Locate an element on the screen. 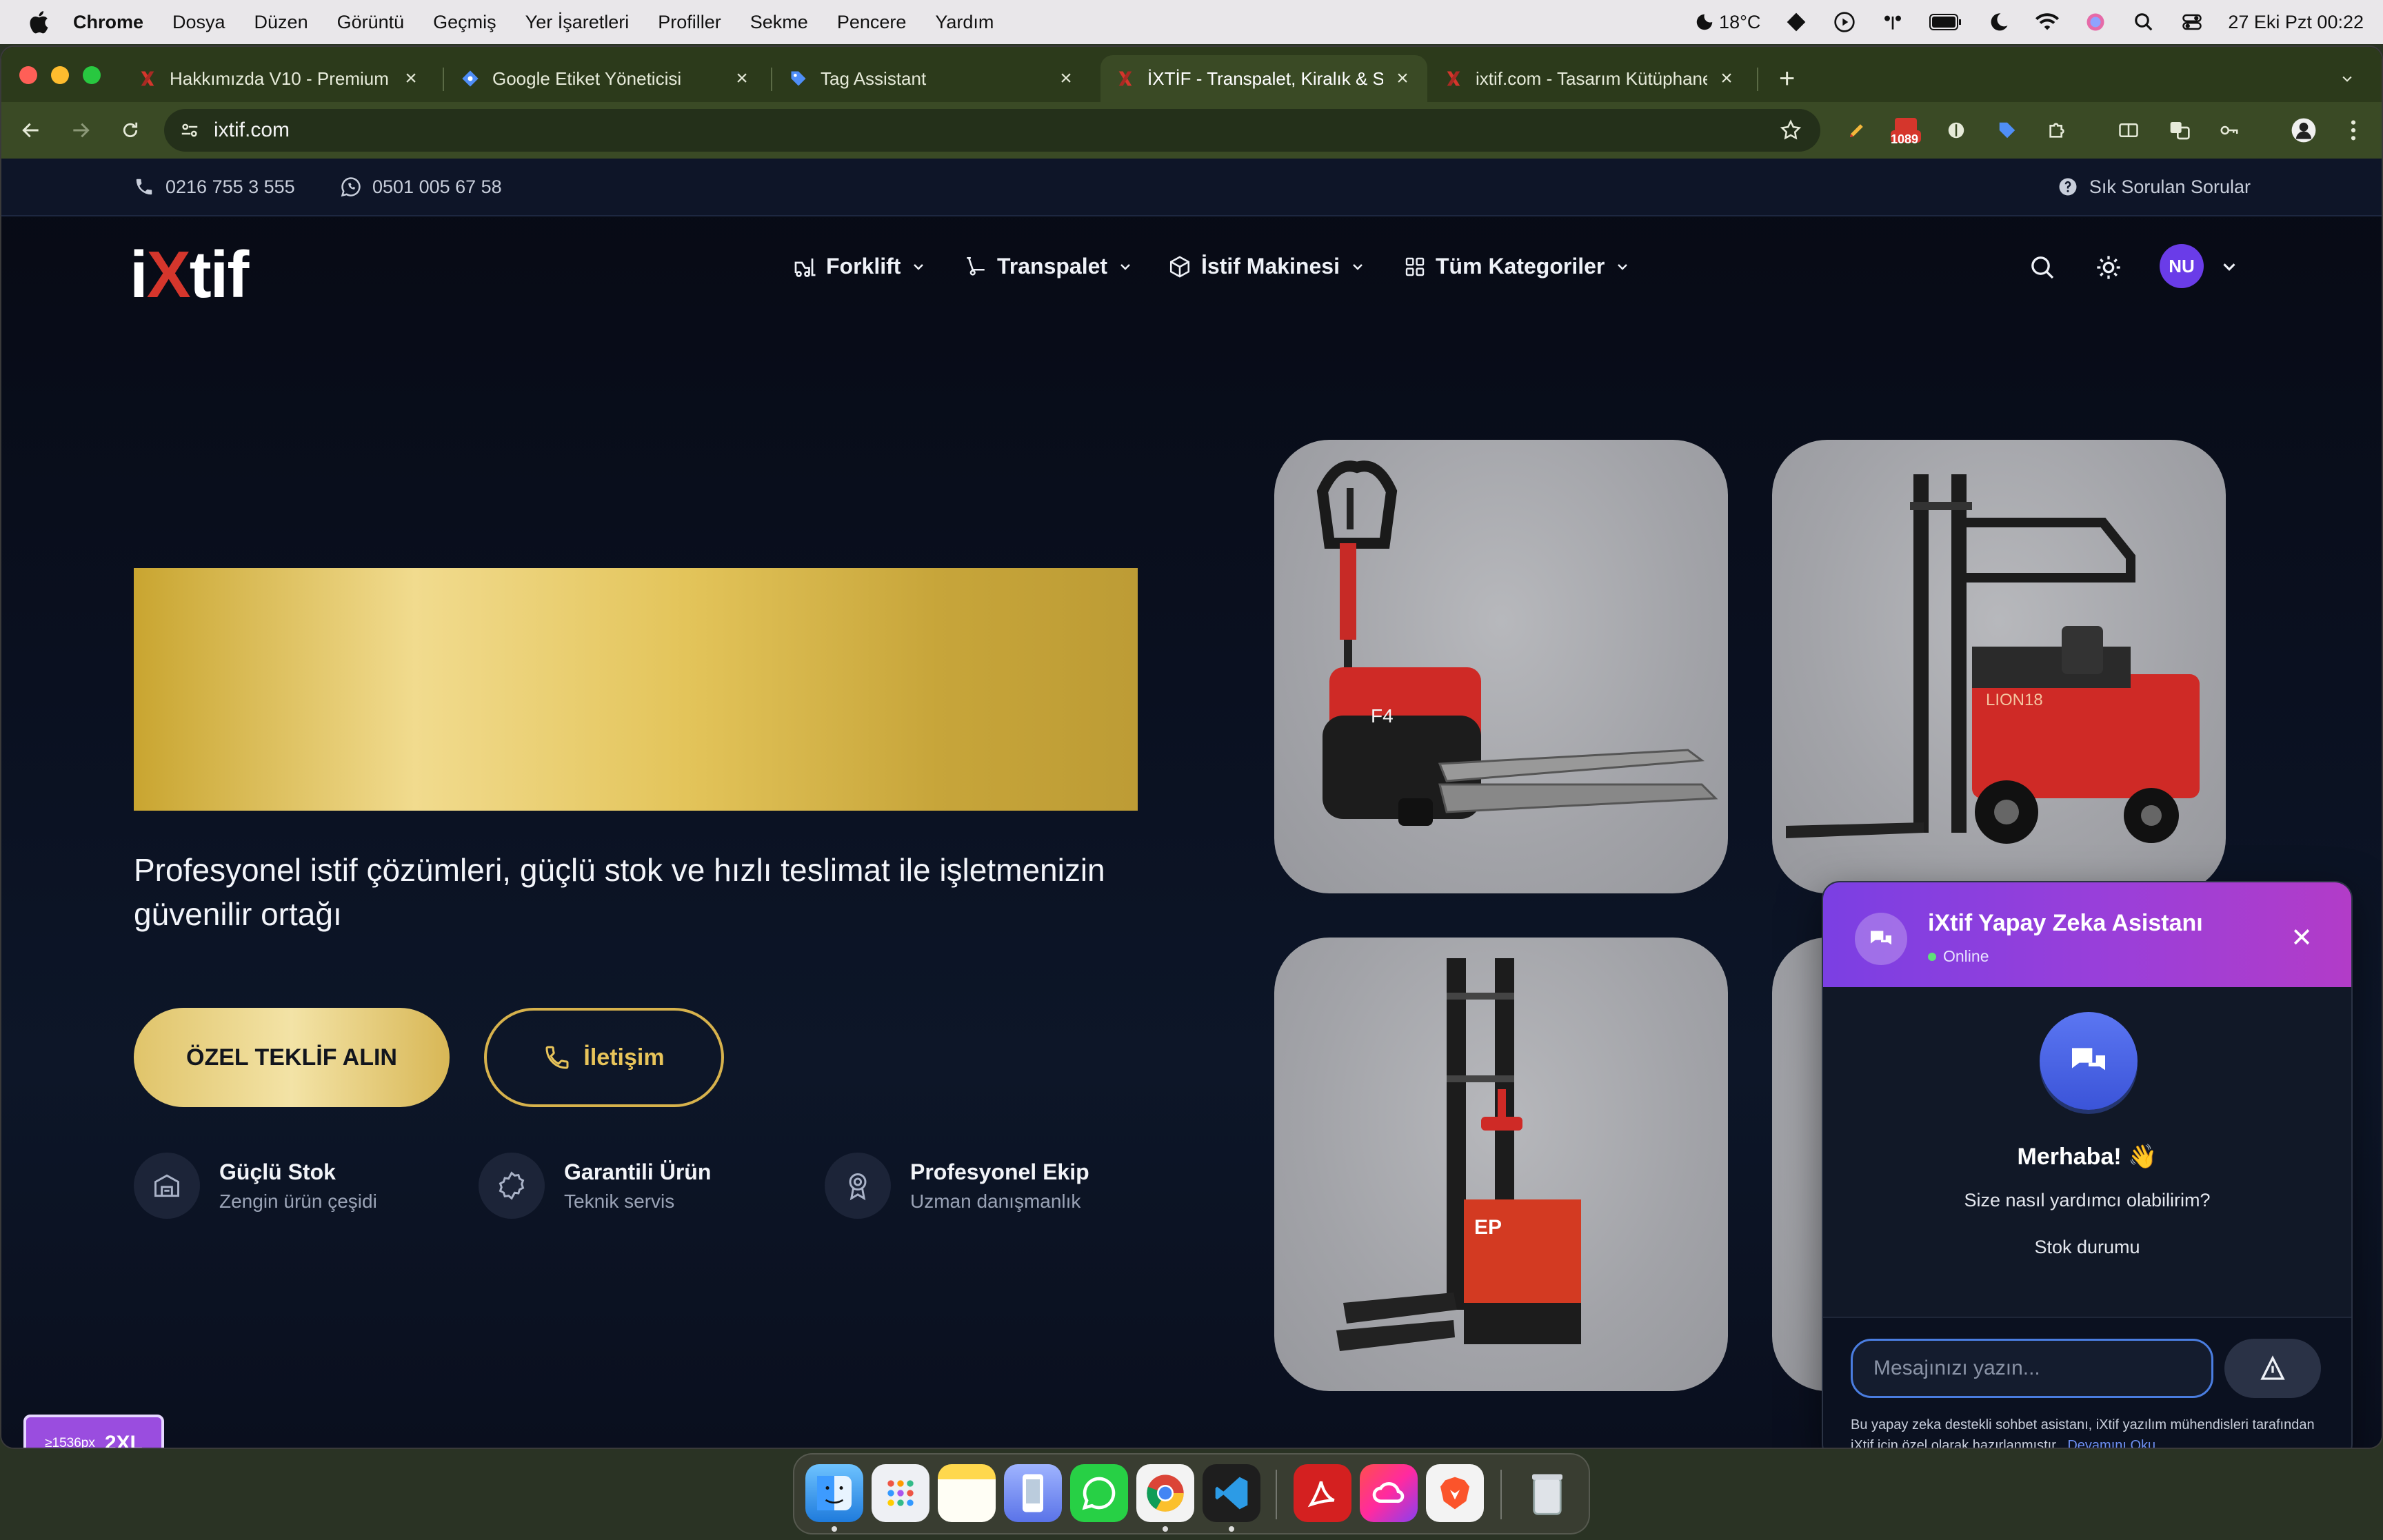 The image size is (2383, 1540). bookmark-star-icon is located at coordinates (1790, 132).